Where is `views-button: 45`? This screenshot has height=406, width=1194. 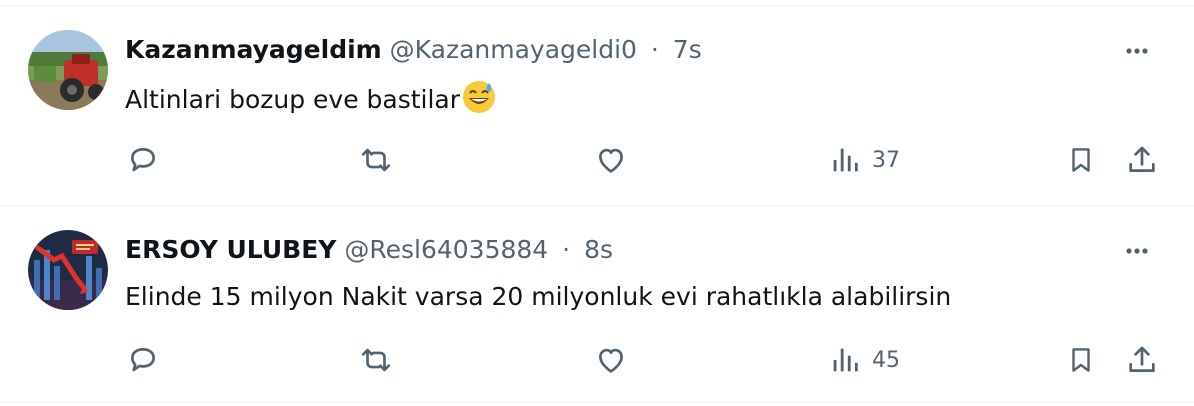 views-button: 45 is located at coordinates (864, 360).